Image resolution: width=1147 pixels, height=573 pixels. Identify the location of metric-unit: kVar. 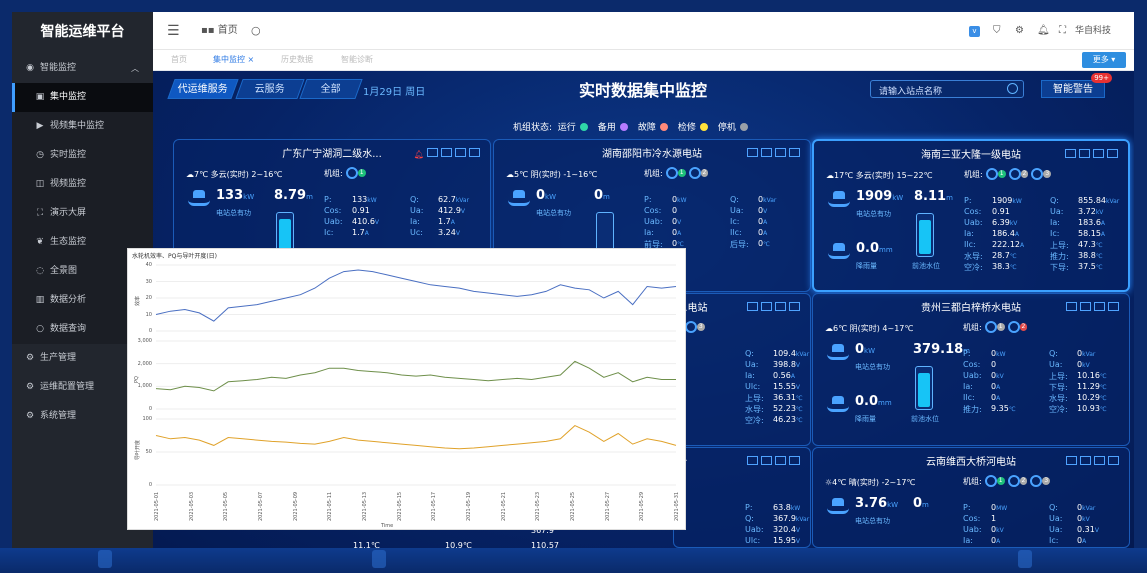
(770, 200).